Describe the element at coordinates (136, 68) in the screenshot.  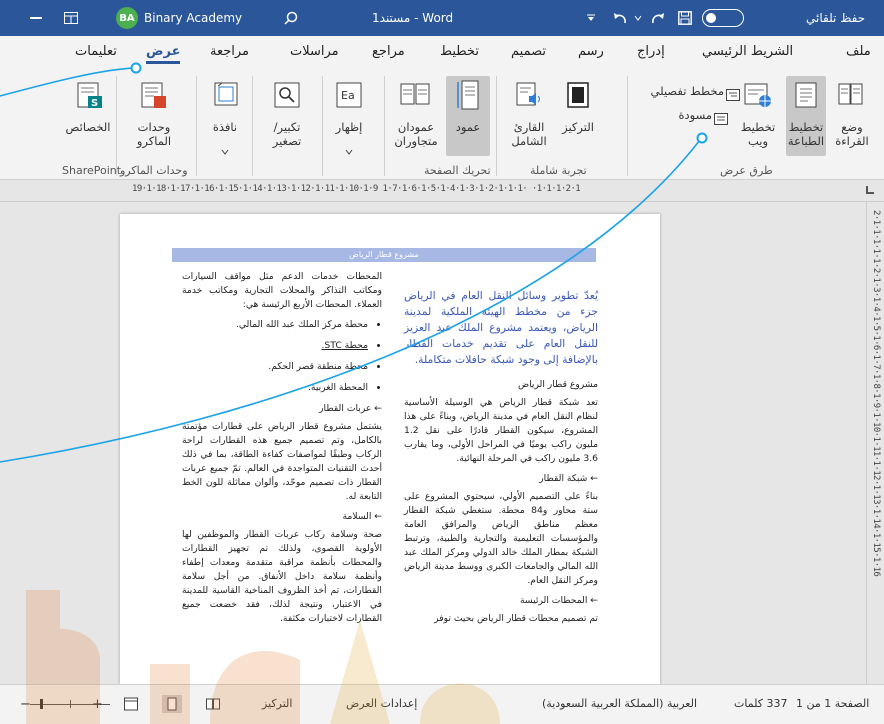
I see `callout-dot-view-tab` at that location.